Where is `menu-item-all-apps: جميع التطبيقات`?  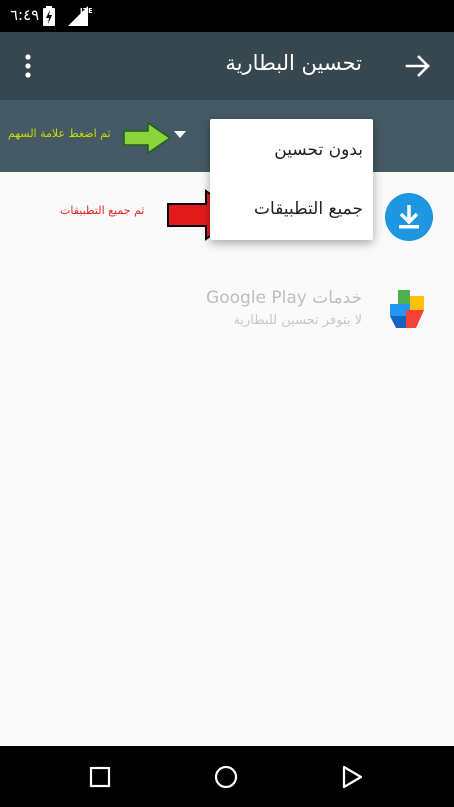
menu-item-all-apps: جميع التطبيقات is located at coordinates (308, 209).